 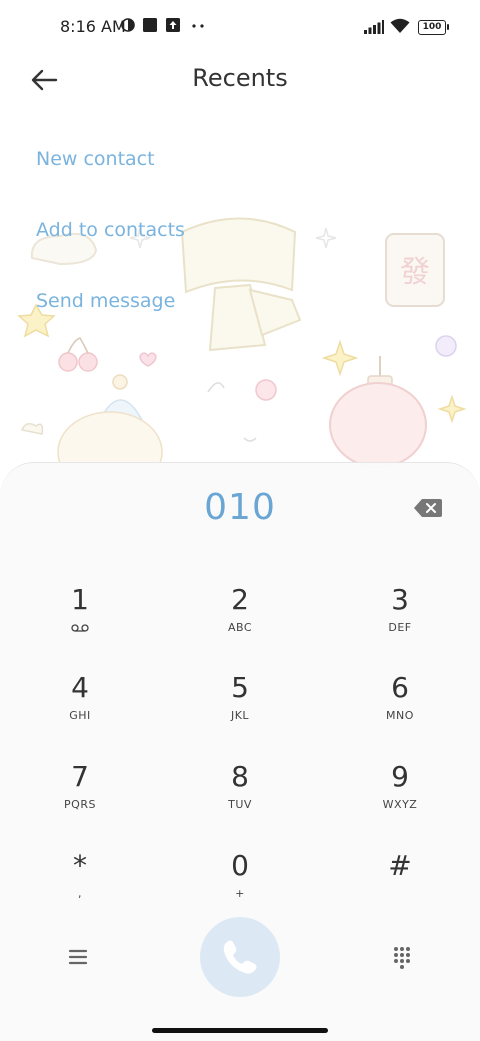 What do you see at coordinates (240, 627) in the screenshot?
I see `key-letters: ABC` at bounding box center [240, 627].